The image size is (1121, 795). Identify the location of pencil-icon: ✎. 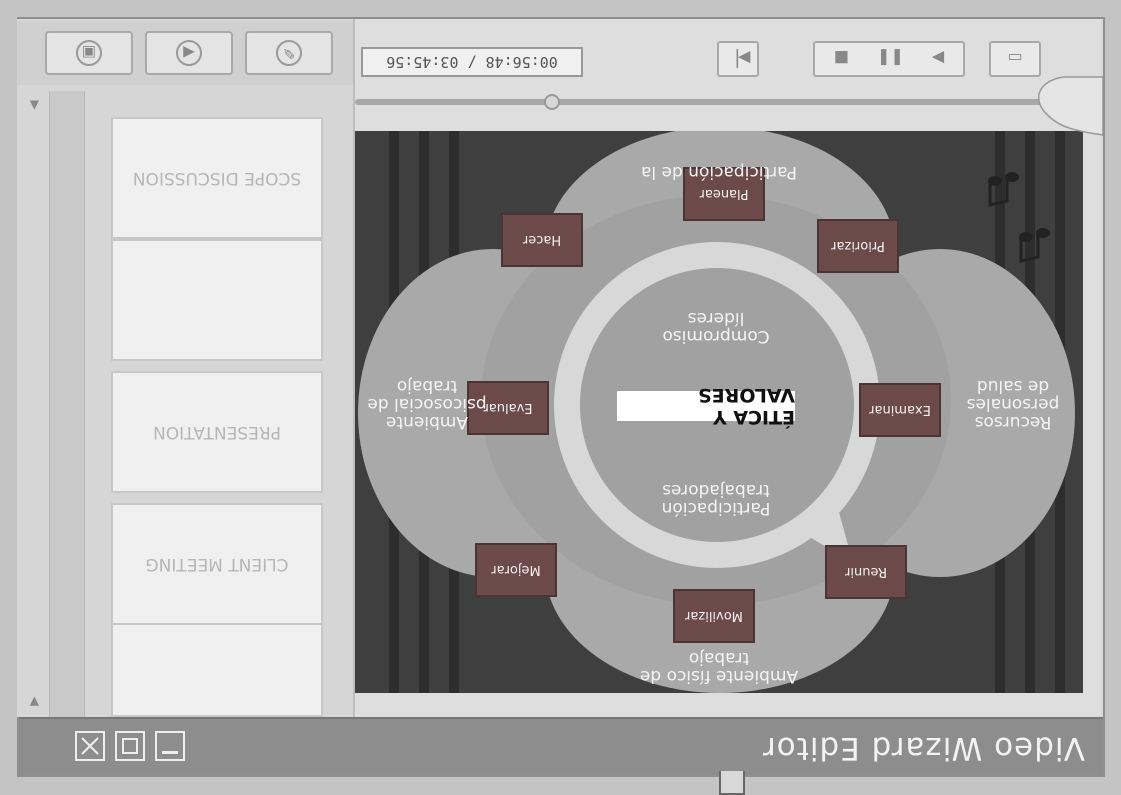
(289, 53).